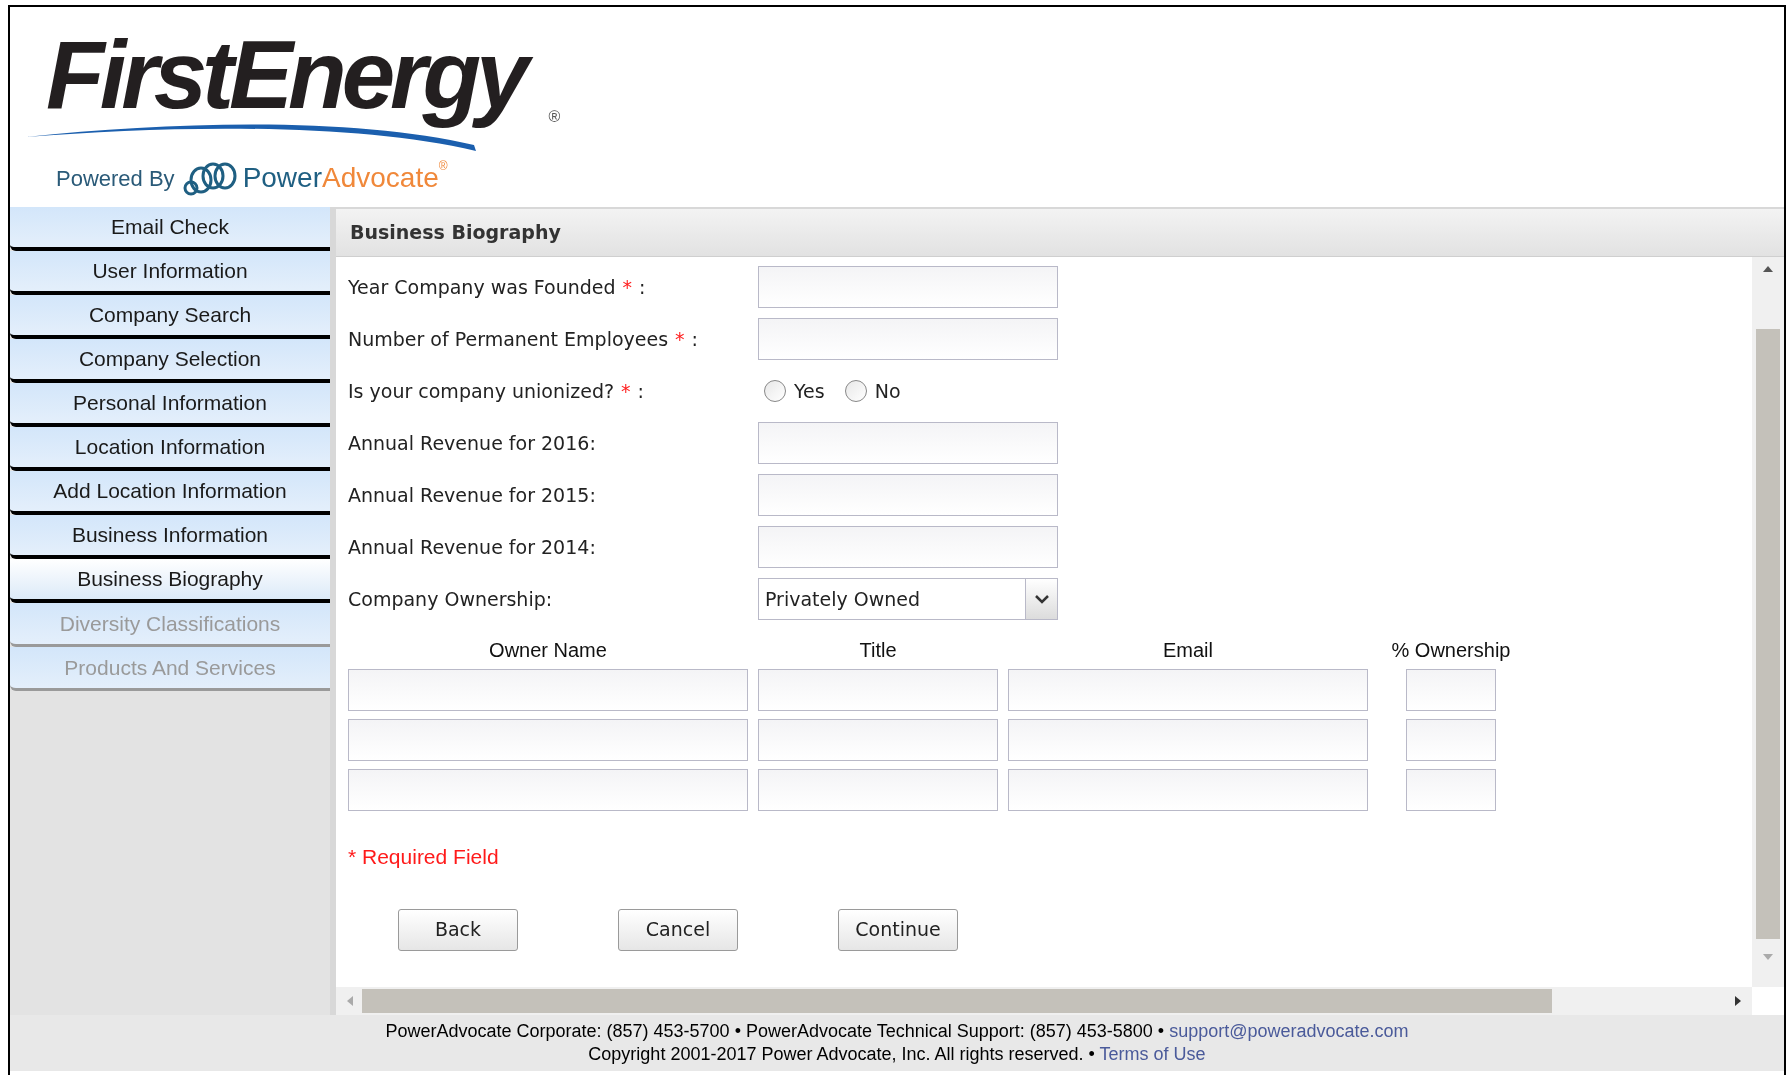 The image size is (1791, 1083). I want to click on copyright-text: Copyright 2001-2017 Power Advocate, Inc. All rights reserved. • Terms of Use, so click(897, 1054).